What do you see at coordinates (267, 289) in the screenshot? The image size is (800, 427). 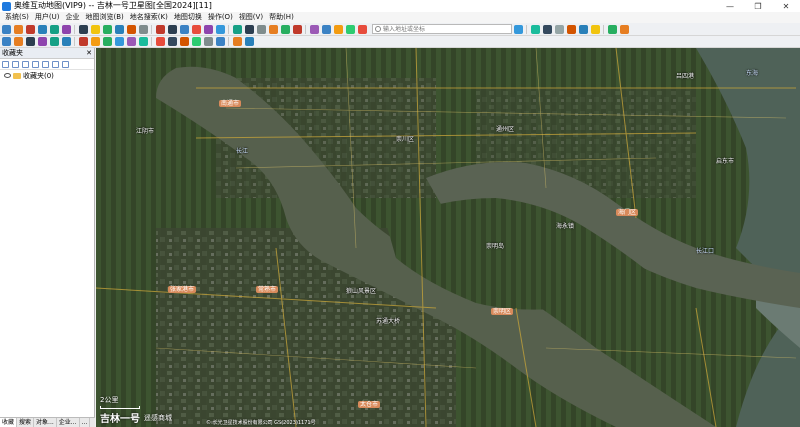 I see `map-label-district: 常熟市` at bounding box center [267, 289].